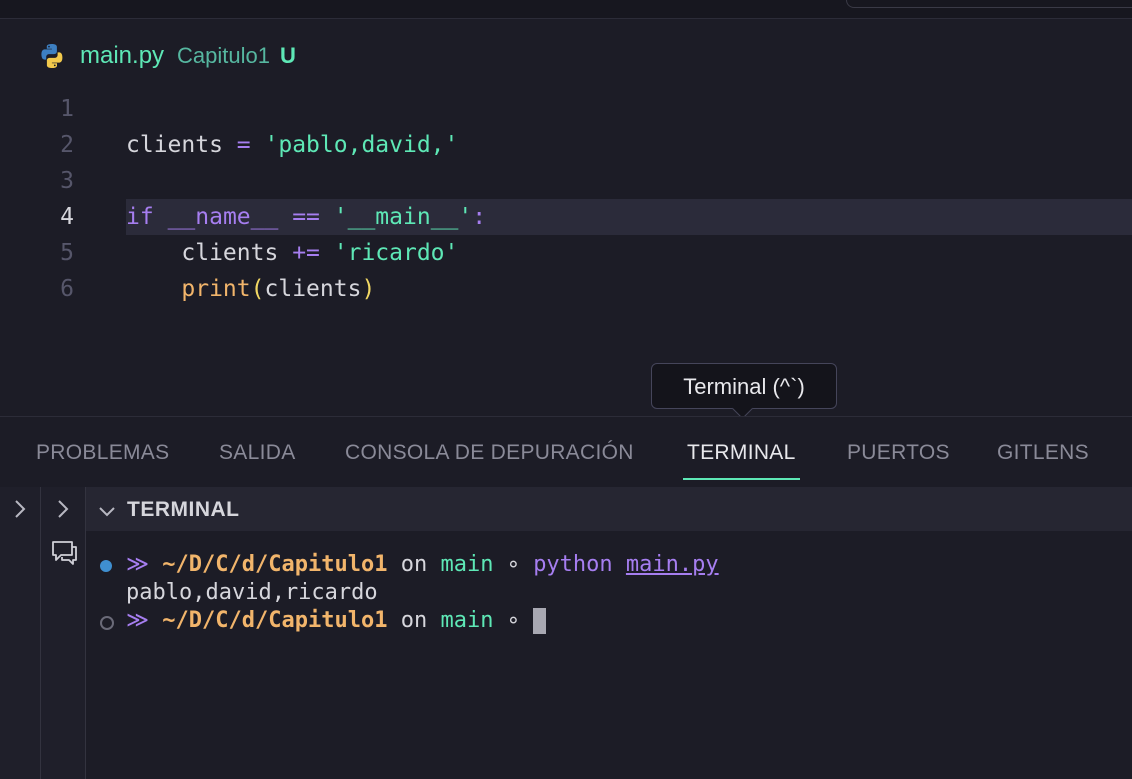 The height and width of the screenshot is (779, 1132). Describe the element at coordinates (122, 56) in the screenshot. I see `file-name: main.py` at that location.